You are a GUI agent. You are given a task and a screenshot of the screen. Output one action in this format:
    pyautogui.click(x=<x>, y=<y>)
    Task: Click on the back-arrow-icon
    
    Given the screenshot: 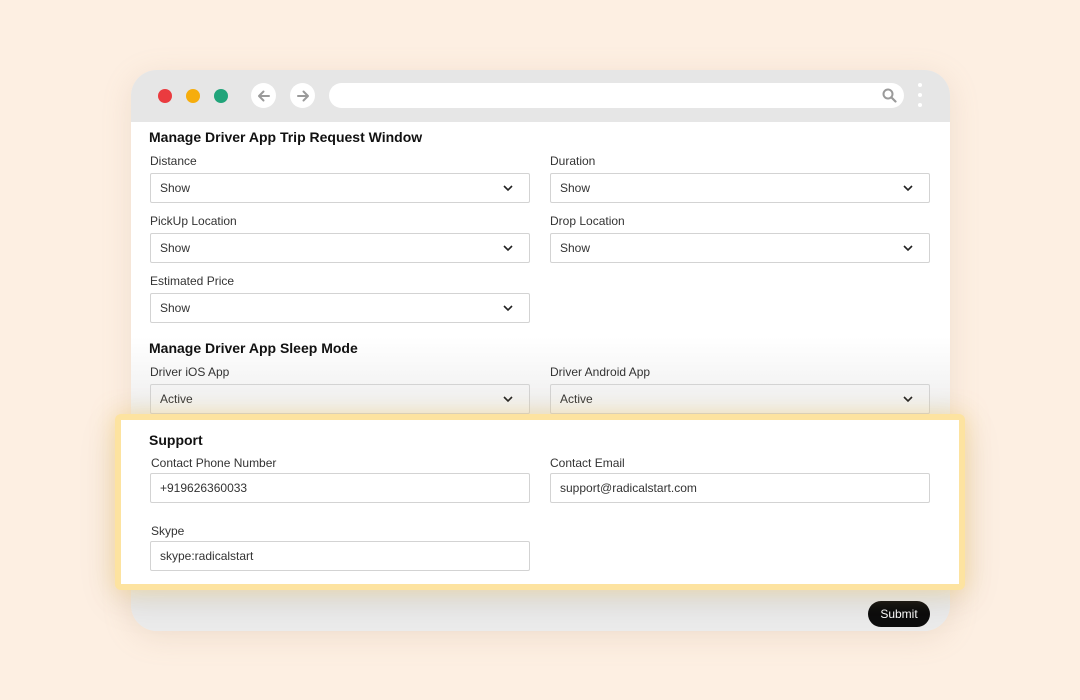 What is the action you would take?
    pyautogui.click(x=263, y=95)
    